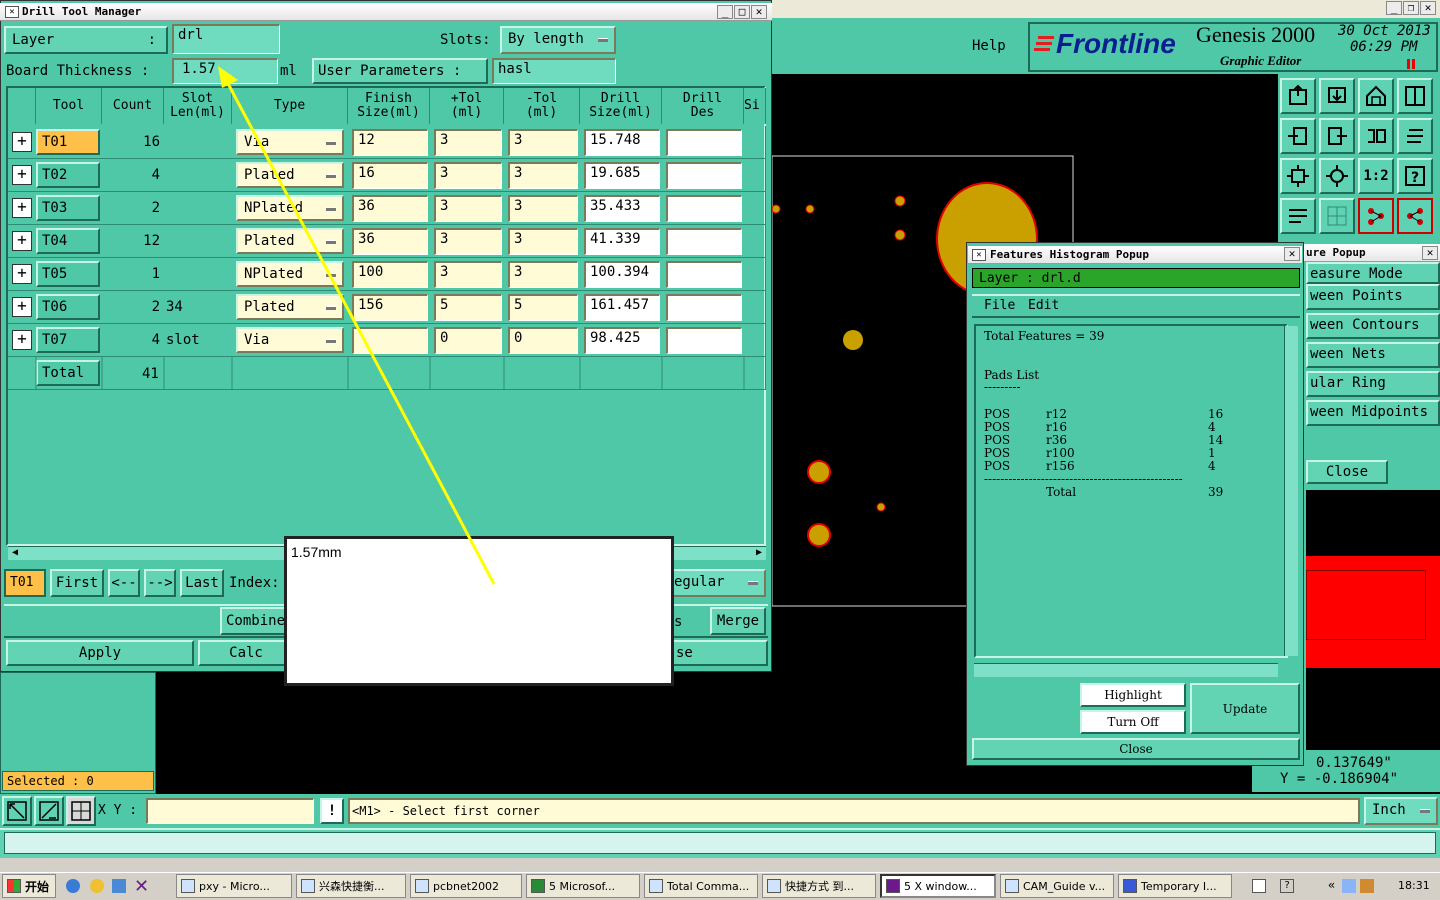 Image resolution: width=1440 pixels, height=900 pixels. I want to click on main-maximize-button: ❐, so click(1411, 8).